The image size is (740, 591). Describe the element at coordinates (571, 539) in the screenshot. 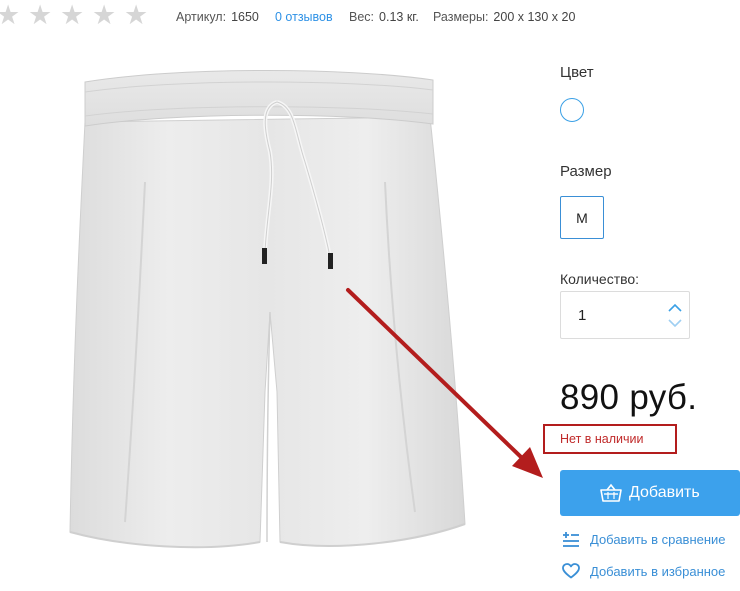

I see `compare-list-icon` at that location.